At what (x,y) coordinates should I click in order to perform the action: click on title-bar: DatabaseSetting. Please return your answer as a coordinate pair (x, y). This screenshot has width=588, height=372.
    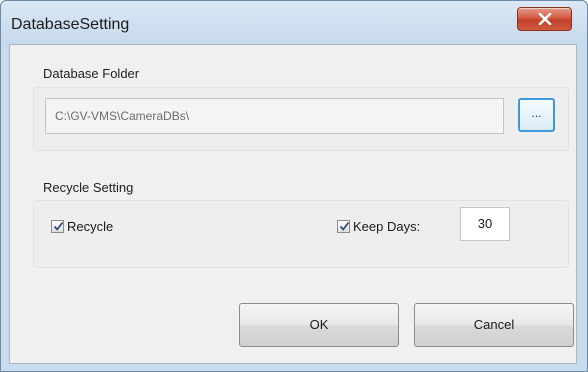
    Looking at the image, I should click on (294, 23).